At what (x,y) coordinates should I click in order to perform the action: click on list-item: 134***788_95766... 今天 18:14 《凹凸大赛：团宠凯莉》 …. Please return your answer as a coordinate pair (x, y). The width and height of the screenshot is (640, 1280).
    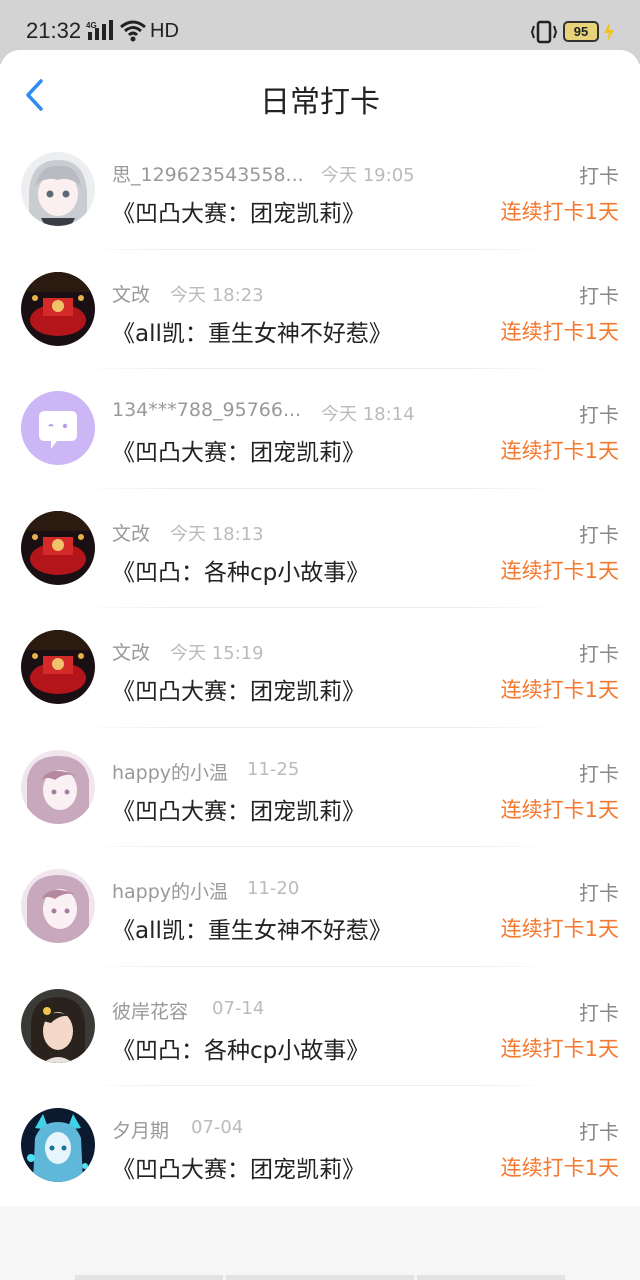
    Looking at the image, I should click on (320, 429).